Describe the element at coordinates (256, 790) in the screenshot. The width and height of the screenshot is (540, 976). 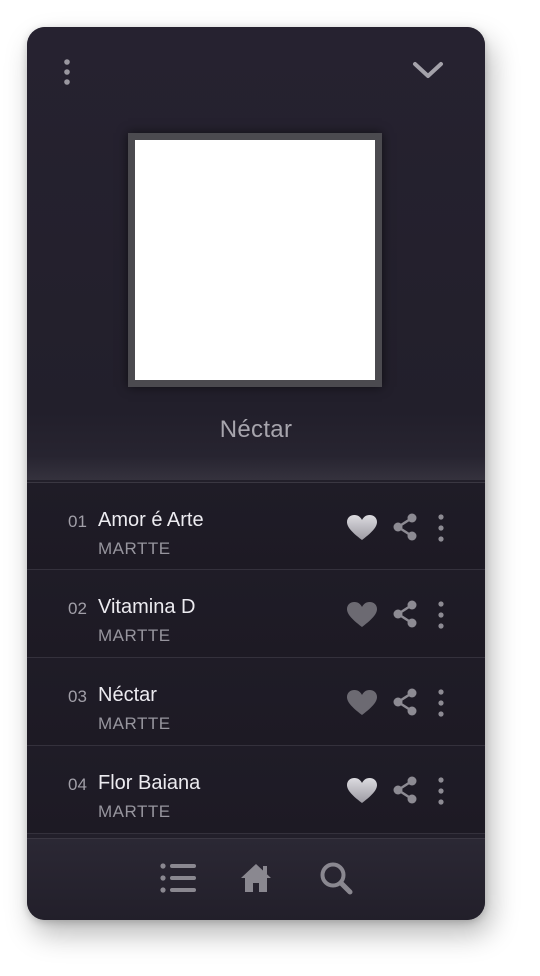
I see `track-row: 04 Flor Baiana MARTTE` at that location.